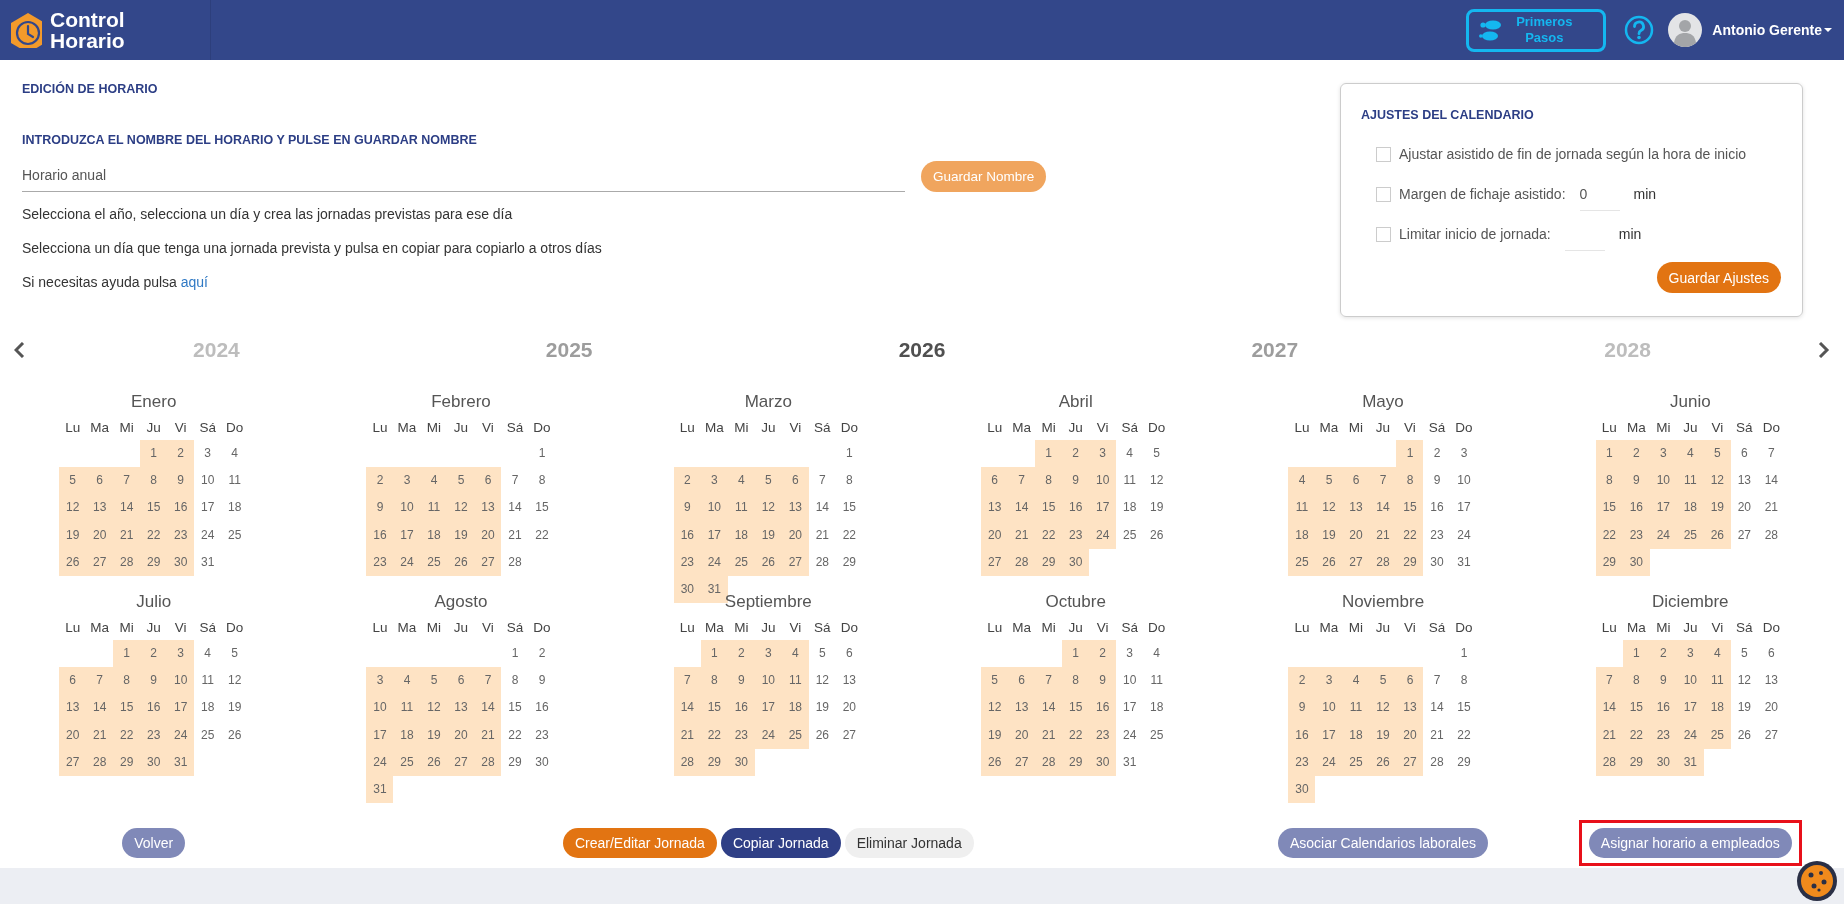 Image resolution: width=1844 pixels, height=904 pixels. What do you see at coordinates (1356, 762) in the screenshot?
I see `day-cell: 25` at bounding box center [1356, 762].